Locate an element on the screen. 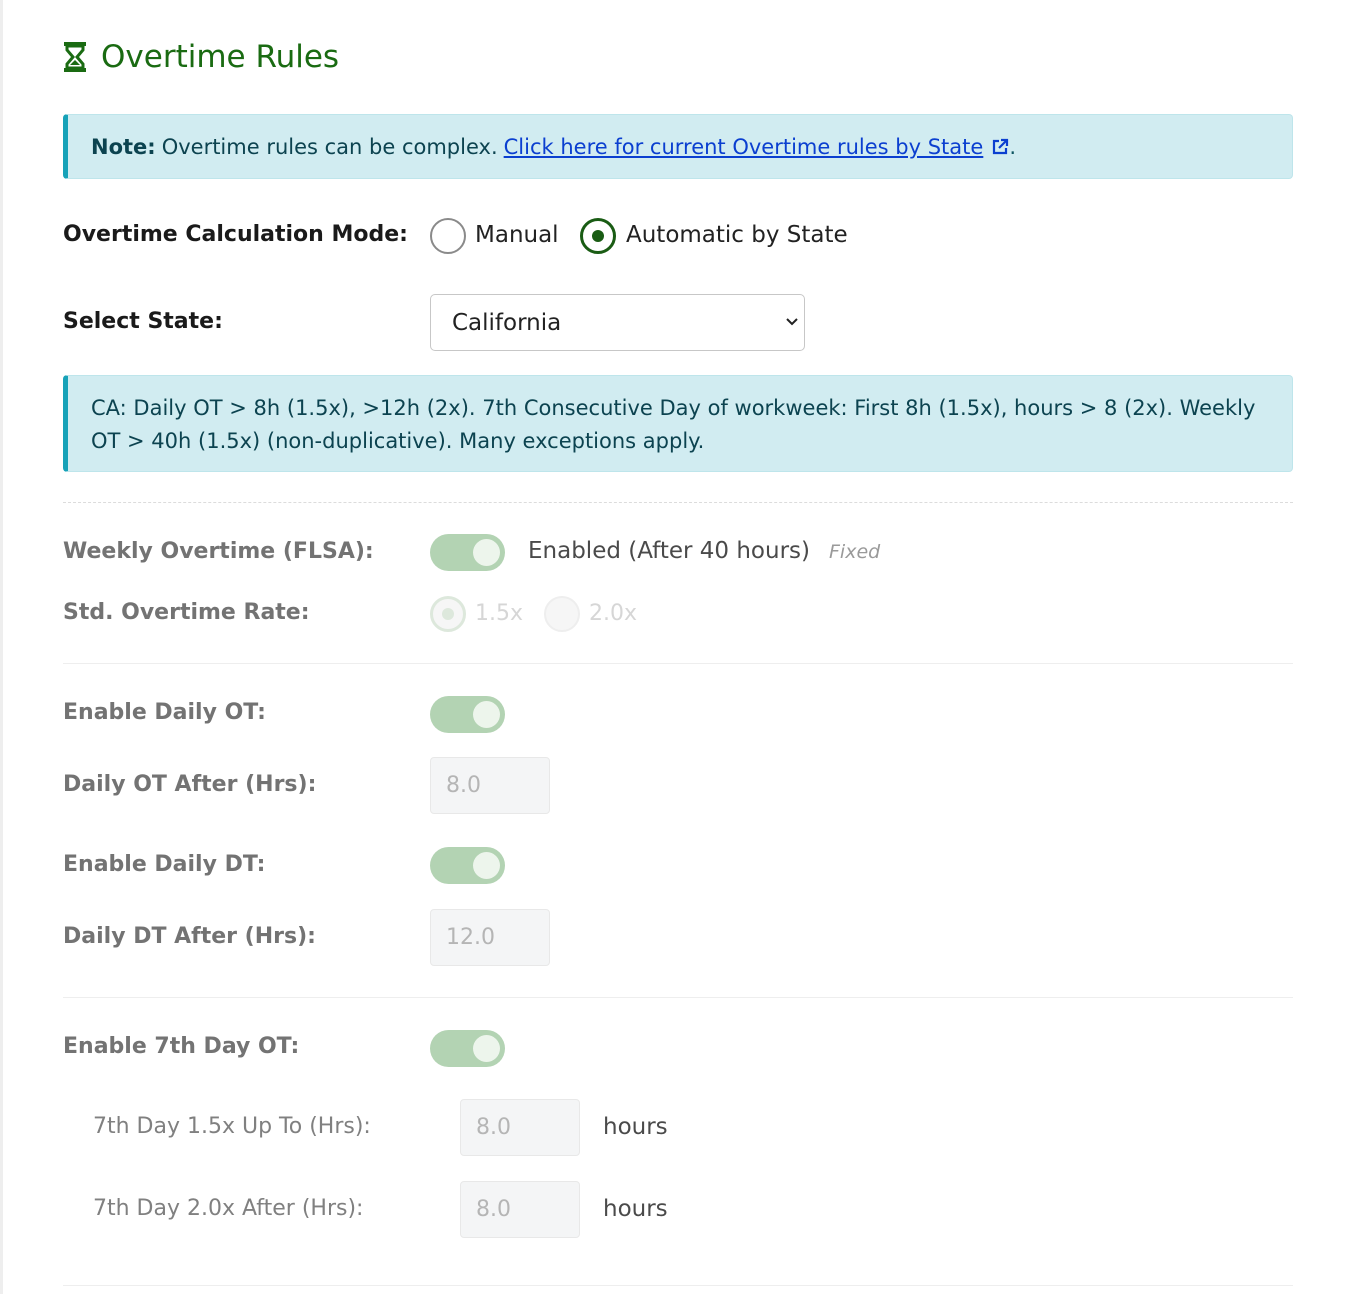 The image size is (1350, 1294). manual-radio is located at coordinates (448, 236).